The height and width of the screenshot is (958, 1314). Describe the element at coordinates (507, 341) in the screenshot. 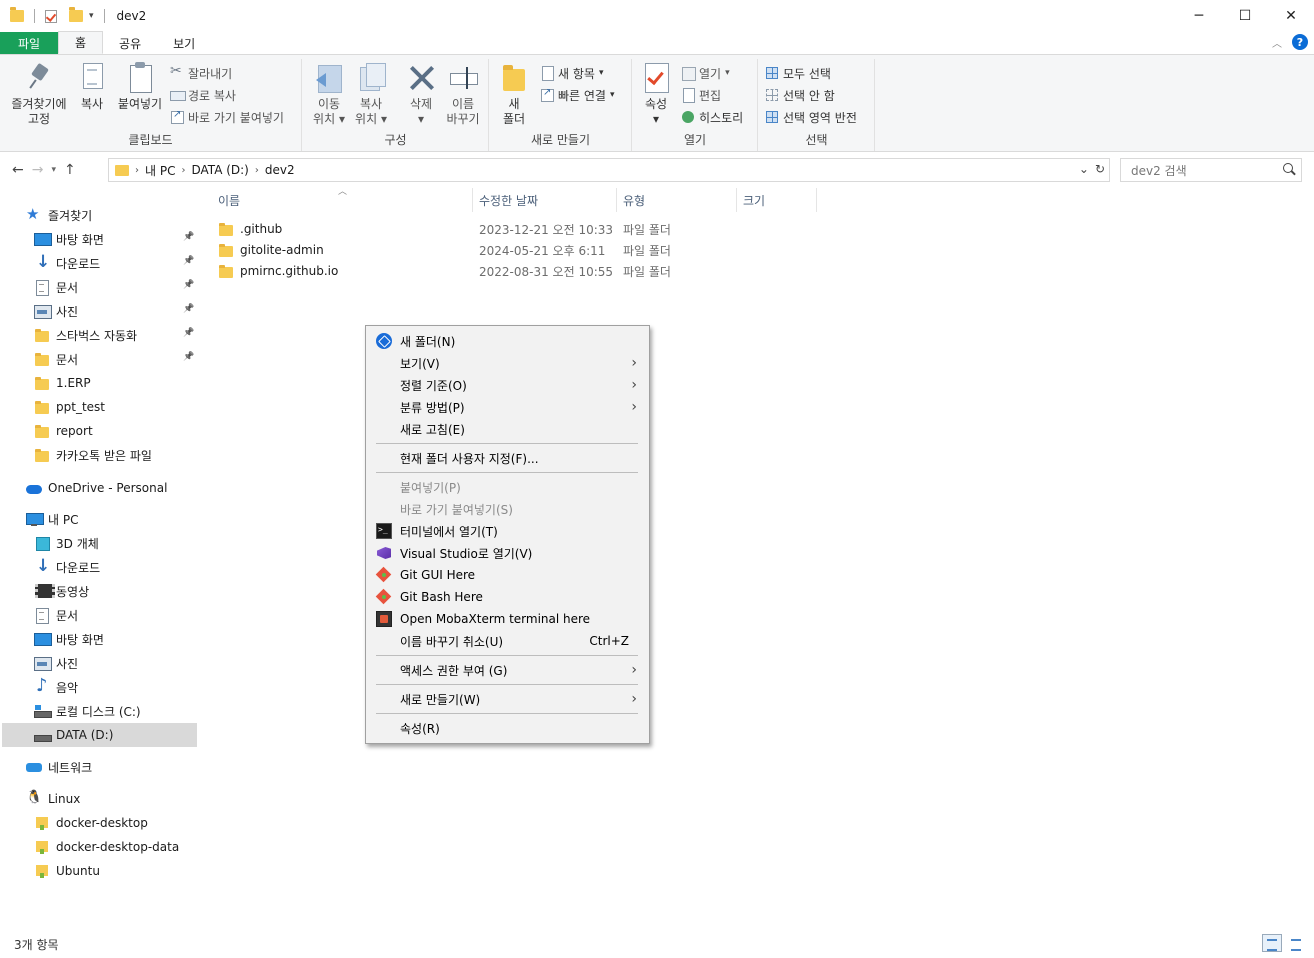

I see `menu-item: 새 폴더(N)` at that location.